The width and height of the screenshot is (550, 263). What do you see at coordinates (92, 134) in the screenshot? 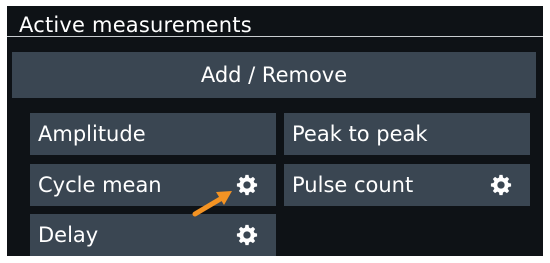
I see `measurement-label: Amplitude` at bounding box center [92, 134].